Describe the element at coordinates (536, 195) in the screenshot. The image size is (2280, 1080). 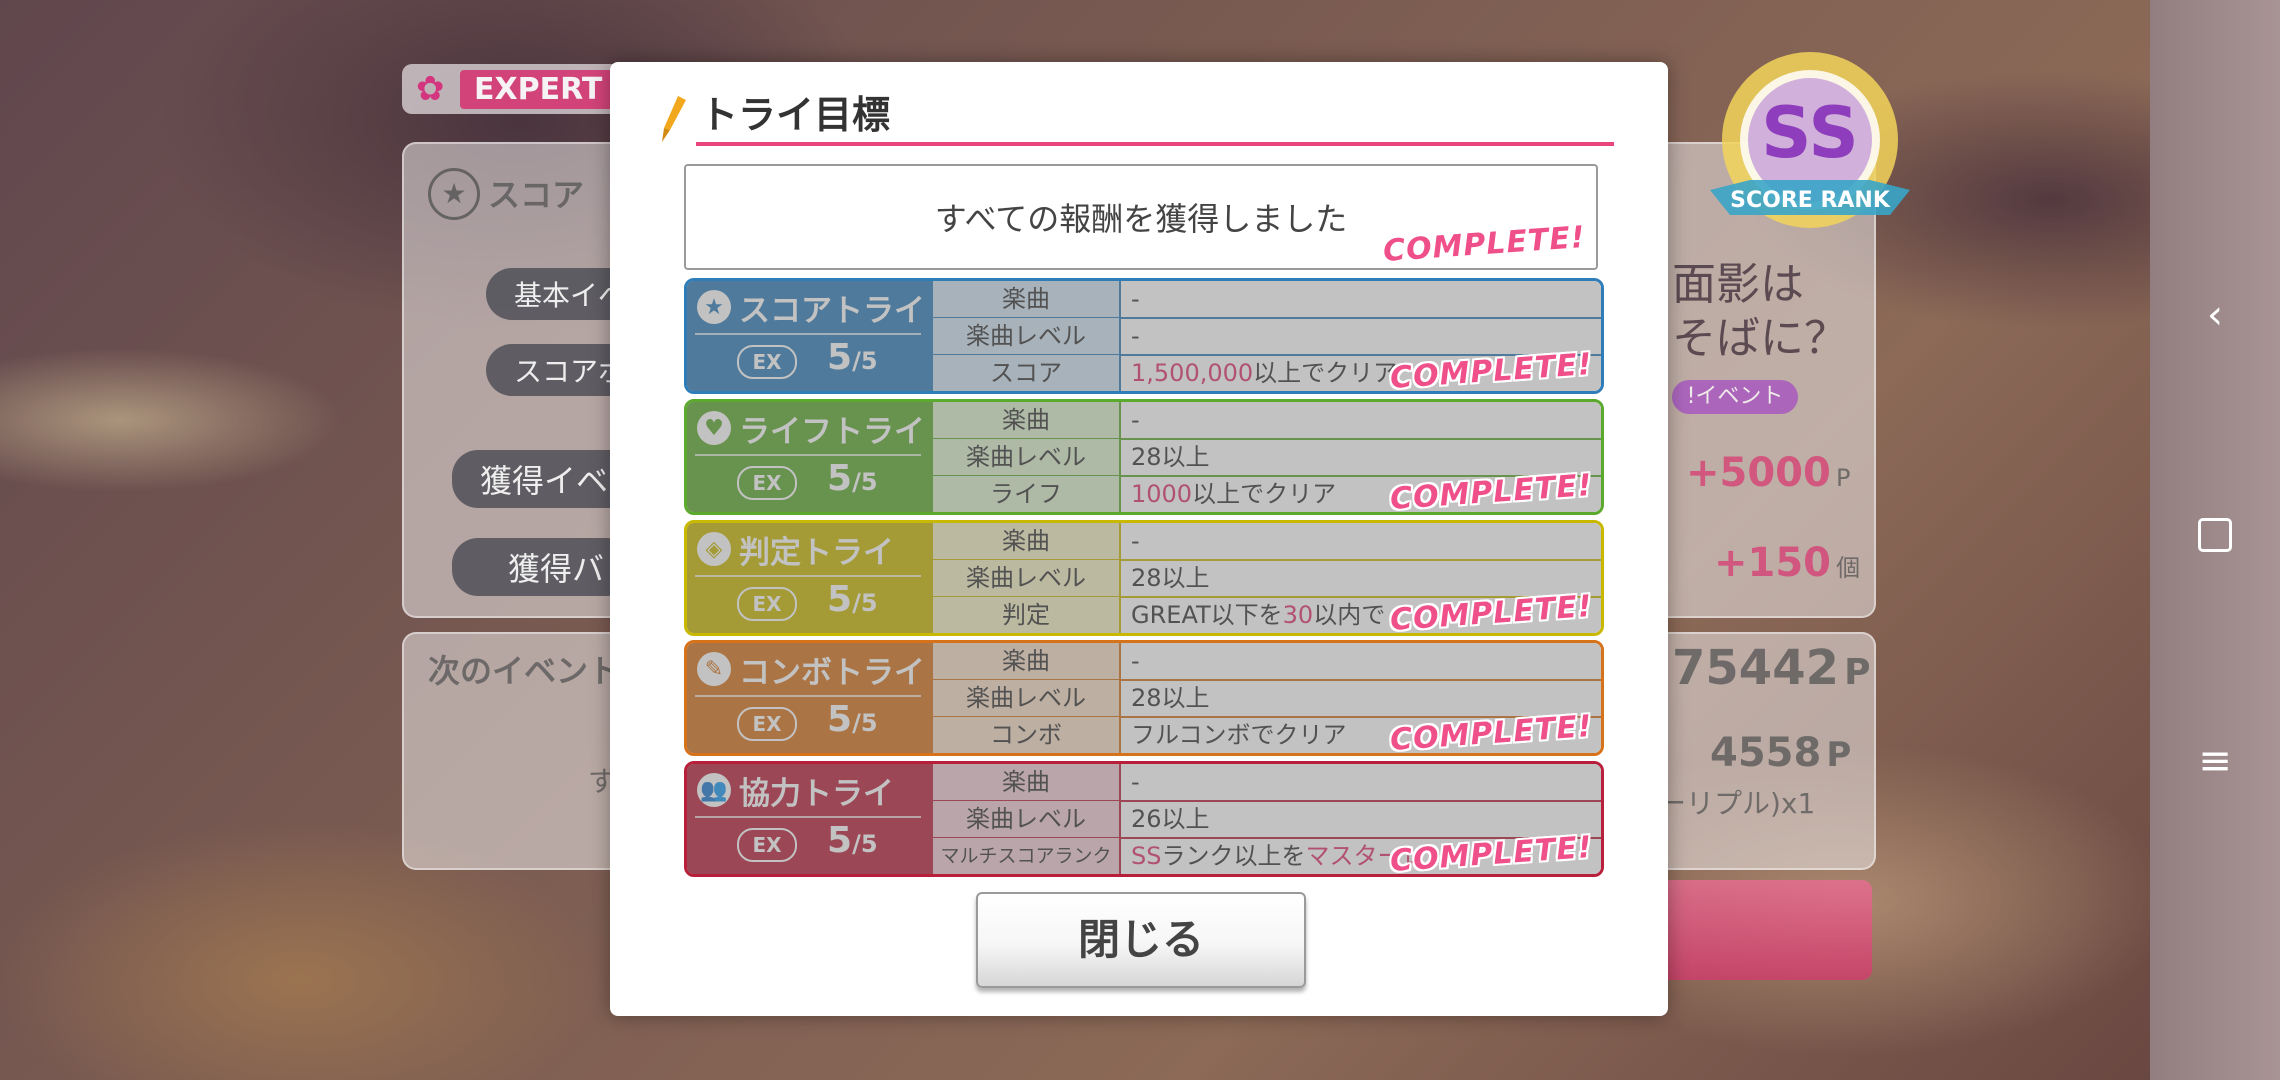
I see `score-heading: スコア` at that location.